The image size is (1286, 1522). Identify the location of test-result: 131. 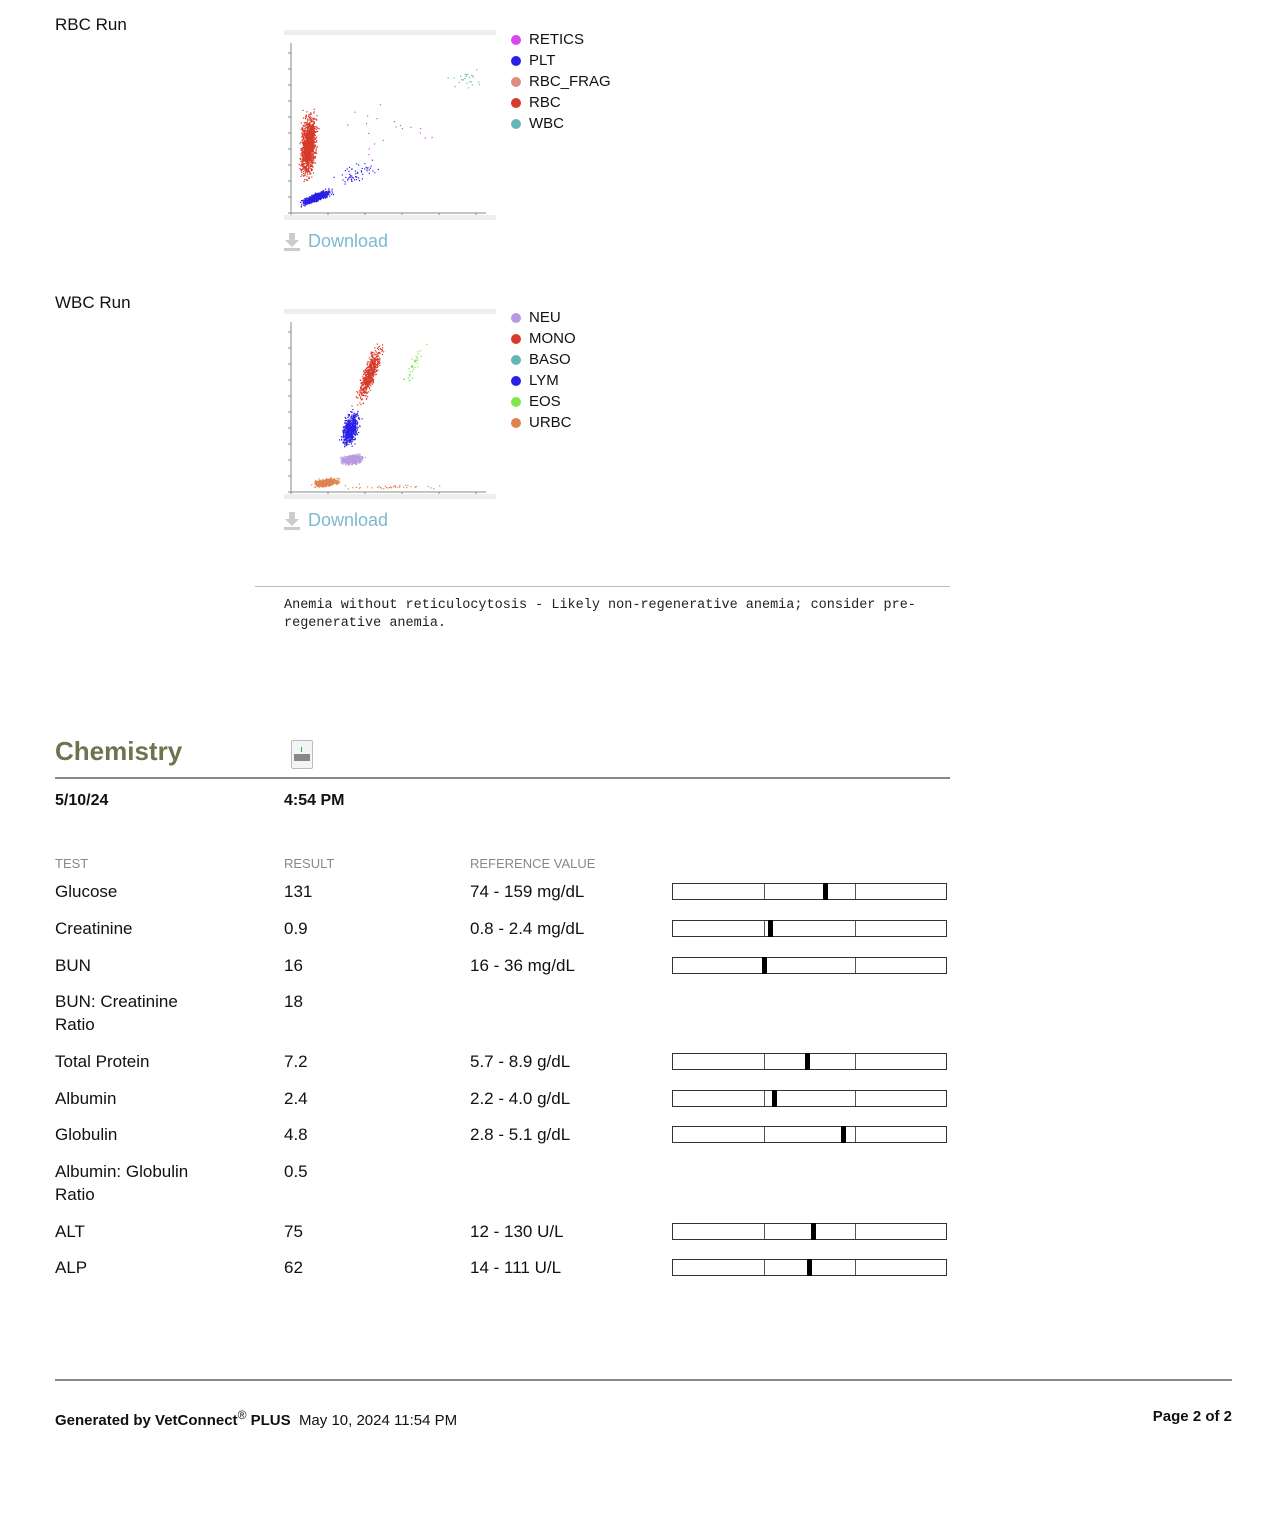
(298, 891).